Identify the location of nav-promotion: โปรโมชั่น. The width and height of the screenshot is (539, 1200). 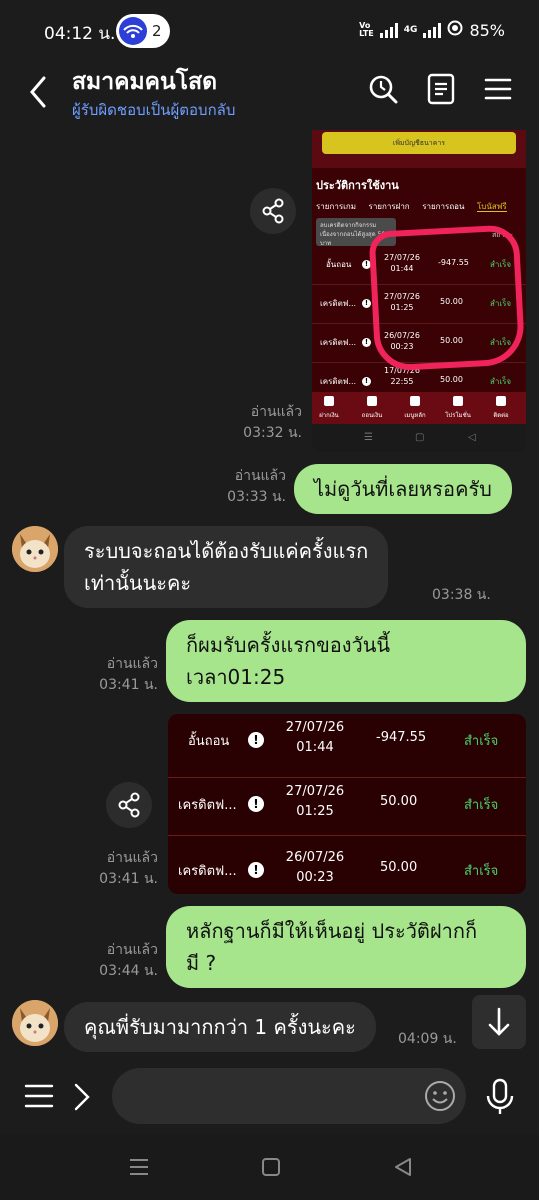
(458, 415).